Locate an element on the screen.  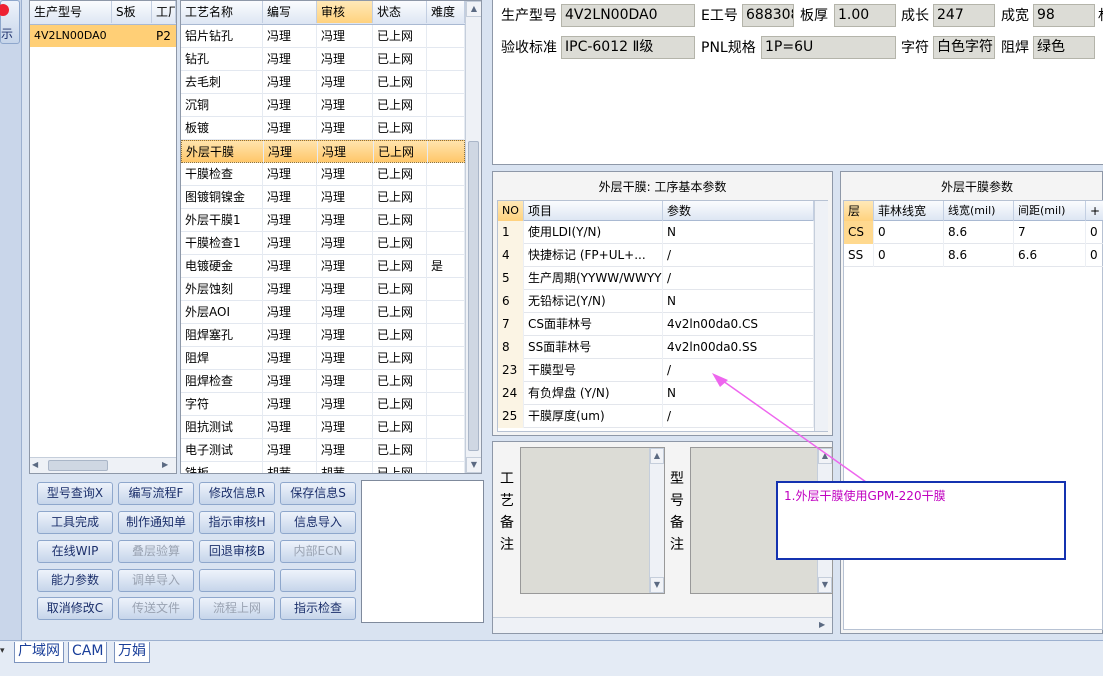
process-row: 阻焊 冯理 冯理 已上网 is located at coordinates (323, 358).